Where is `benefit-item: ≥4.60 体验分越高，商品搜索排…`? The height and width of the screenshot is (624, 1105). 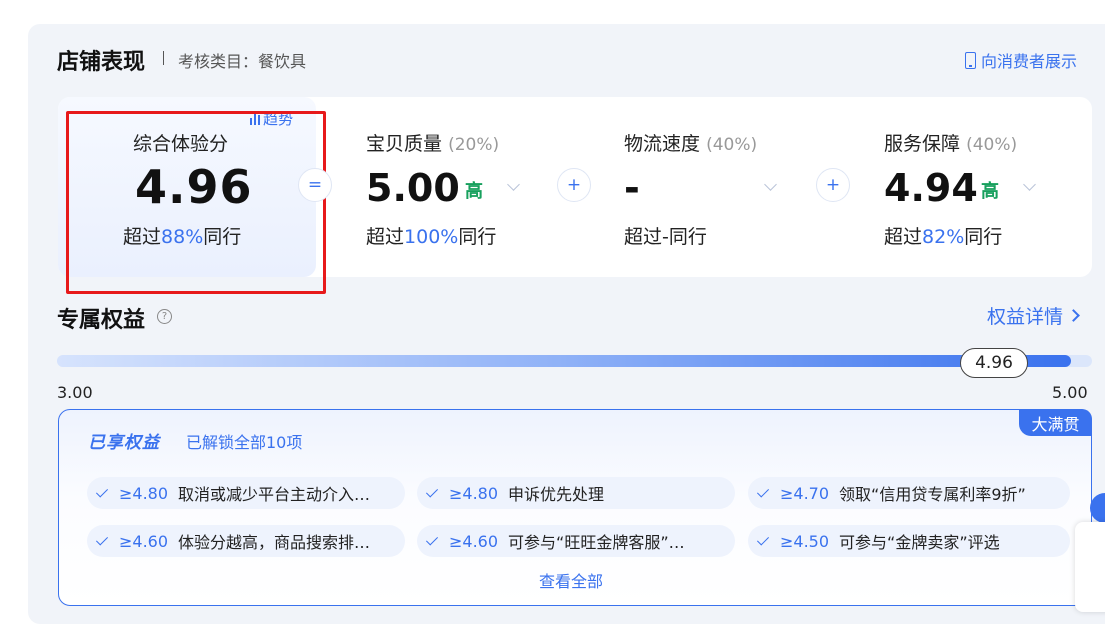
benefit-item: ≥4.60 体验分越高，商品搜索排… is located at coordinates (246, 541).